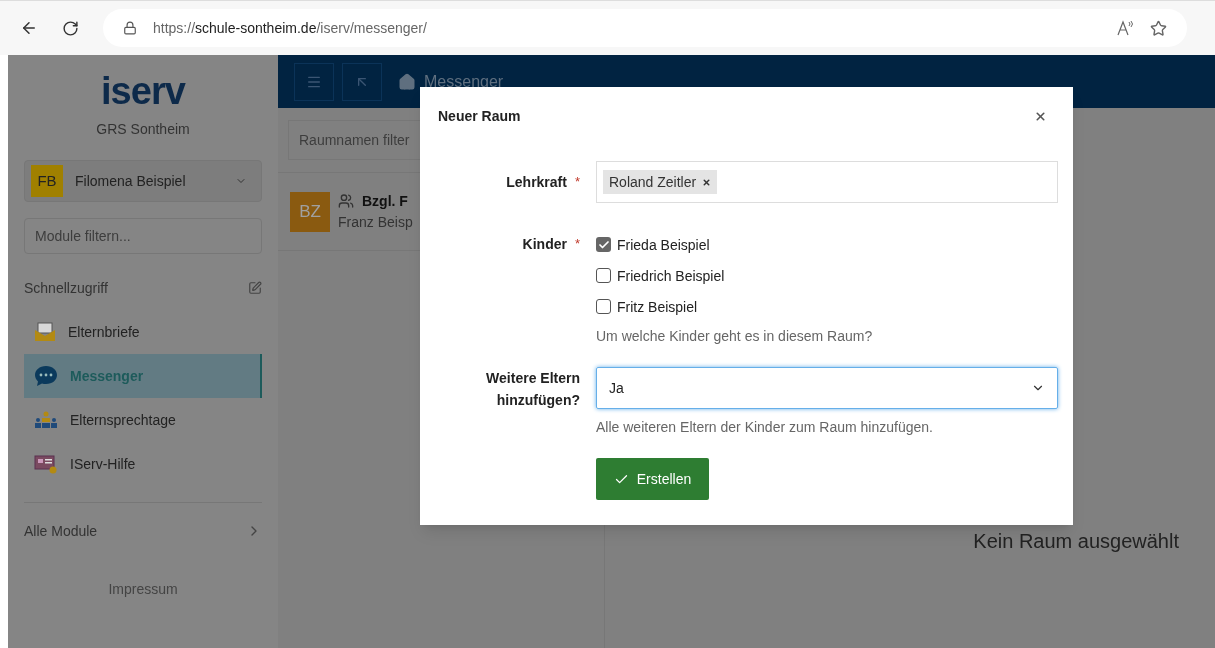 This screenshot has width=1215, height=648. I want to click on school-name: GRS Sontheim, so click(143, 129).